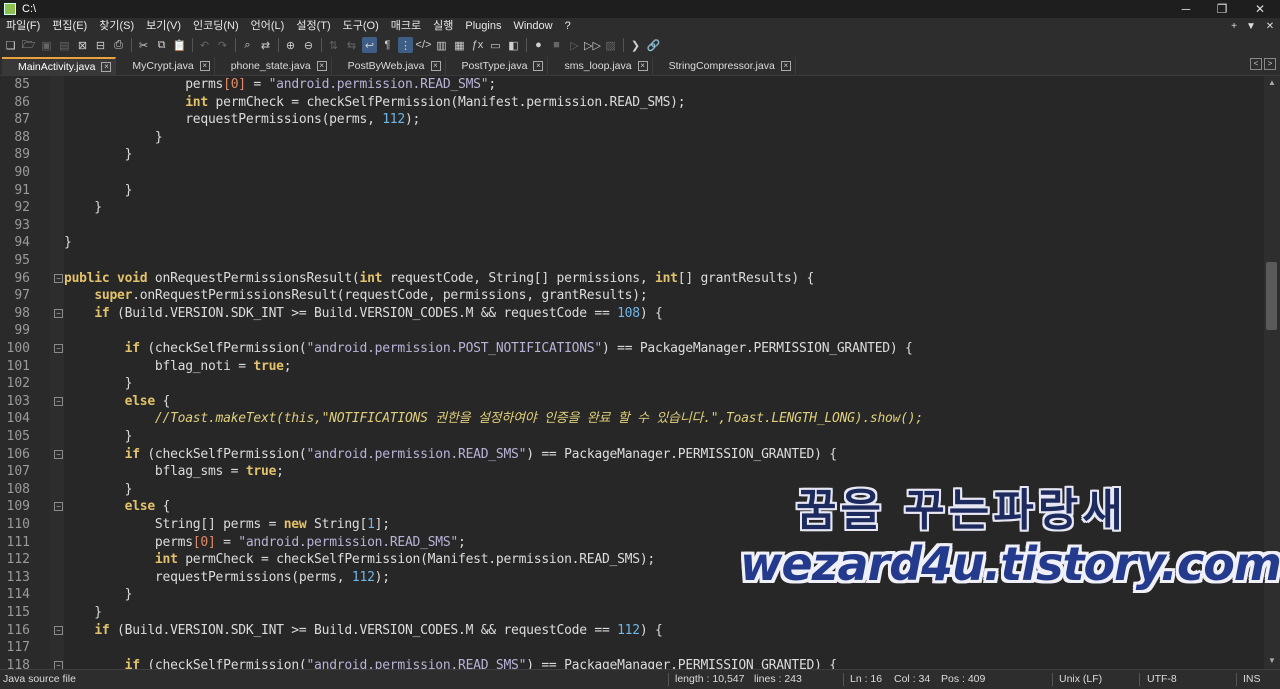  I want to click on status-encoding: UTF-8, so click(1162, 679).